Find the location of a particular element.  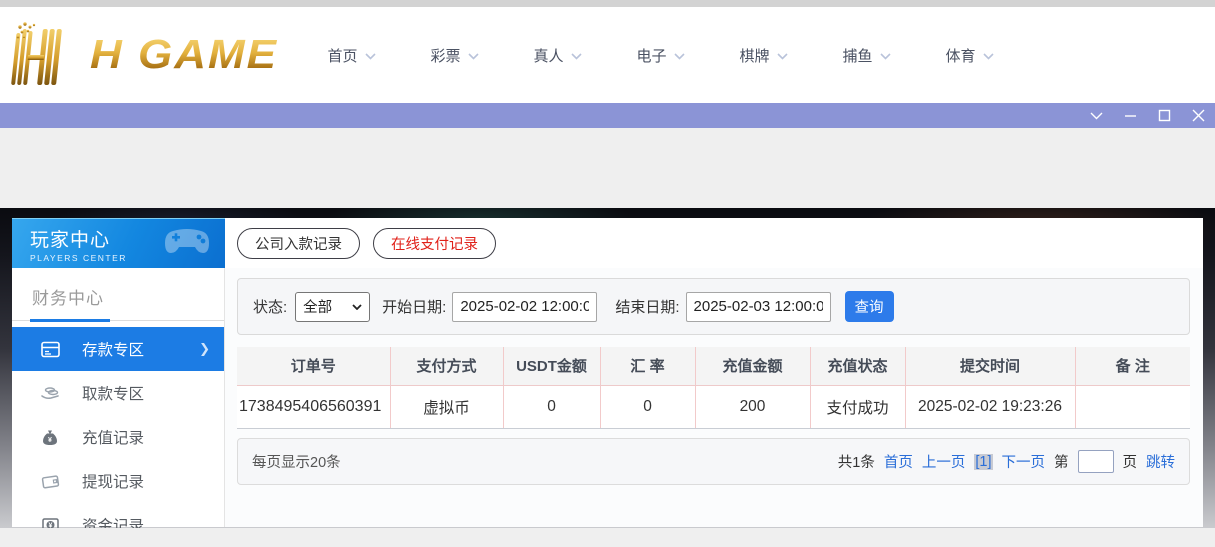

nav-item-slots: 电子 is located at coordinates (660, 55).